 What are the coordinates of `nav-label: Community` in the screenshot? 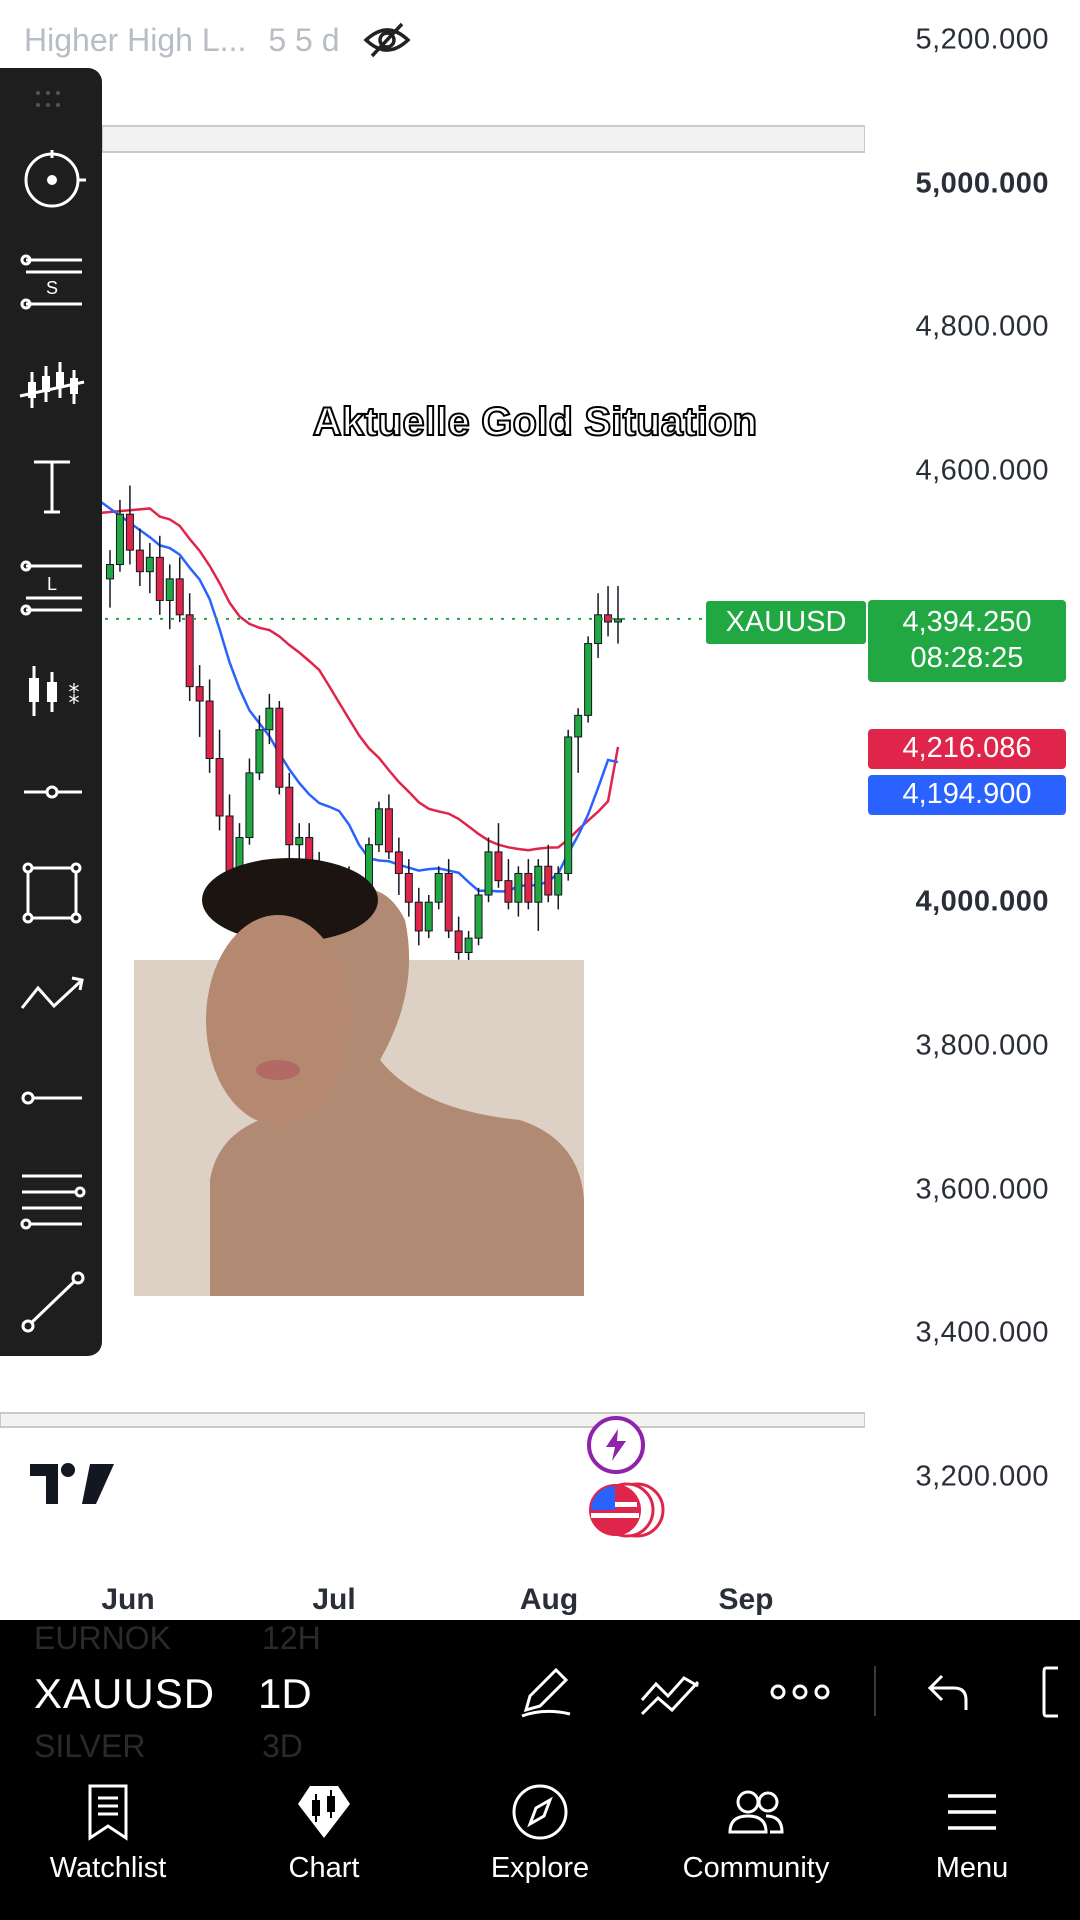 It's located at (756, 1868).